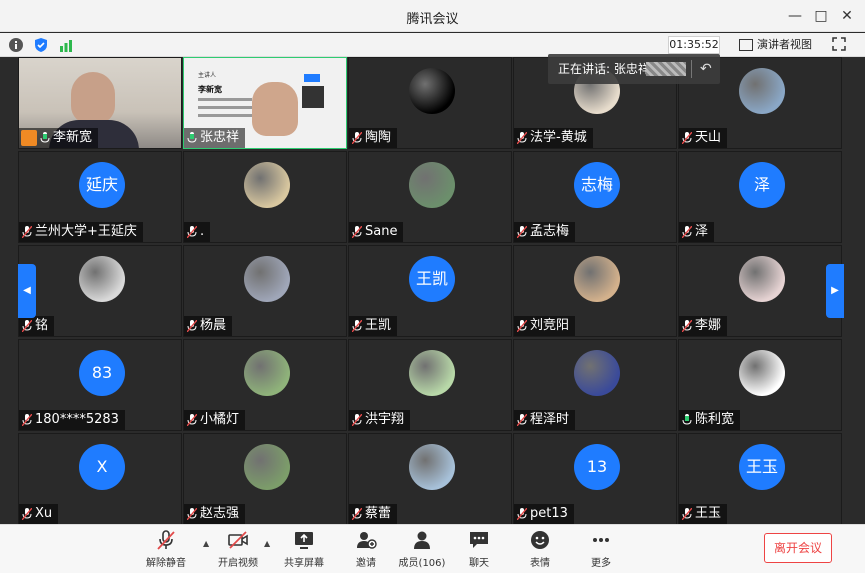 The image size is (865, 573). What do you see at coordinates (41, 45) in the screenshot?
I see `security-shield-icon` at bounding box center [41, 45].